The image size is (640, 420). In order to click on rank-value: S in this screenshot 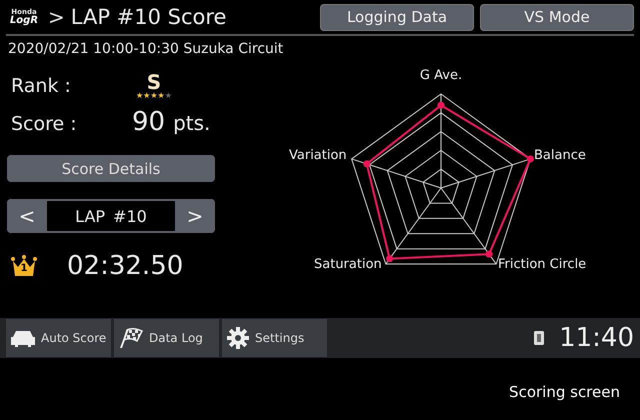, I will do `click(154, 82)`.